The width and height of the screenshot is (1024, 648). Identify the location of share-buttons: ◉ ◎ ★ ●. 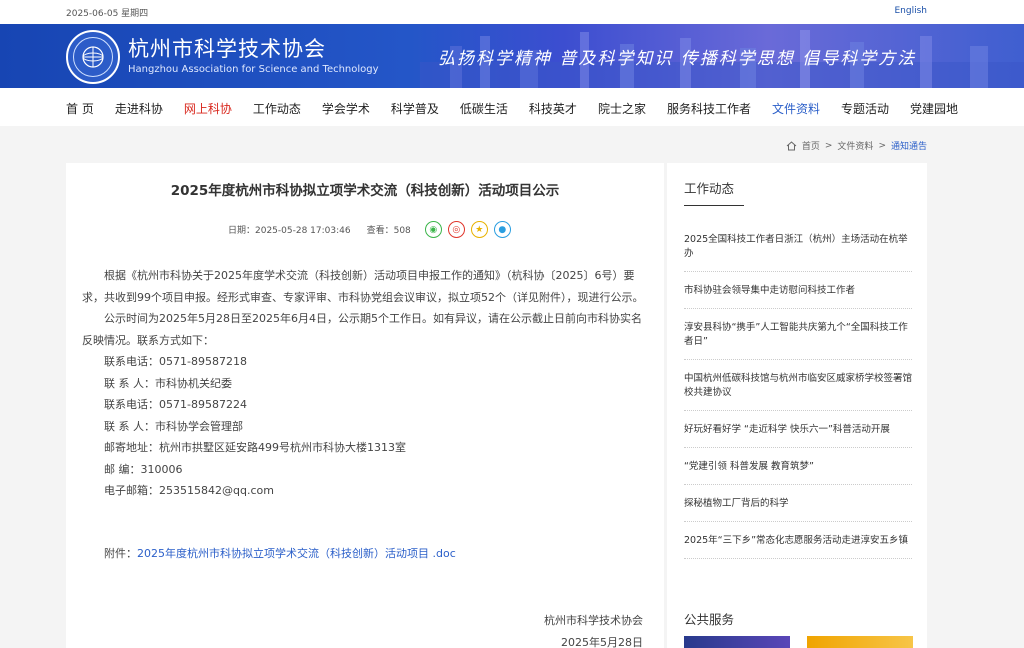
(467, 229).